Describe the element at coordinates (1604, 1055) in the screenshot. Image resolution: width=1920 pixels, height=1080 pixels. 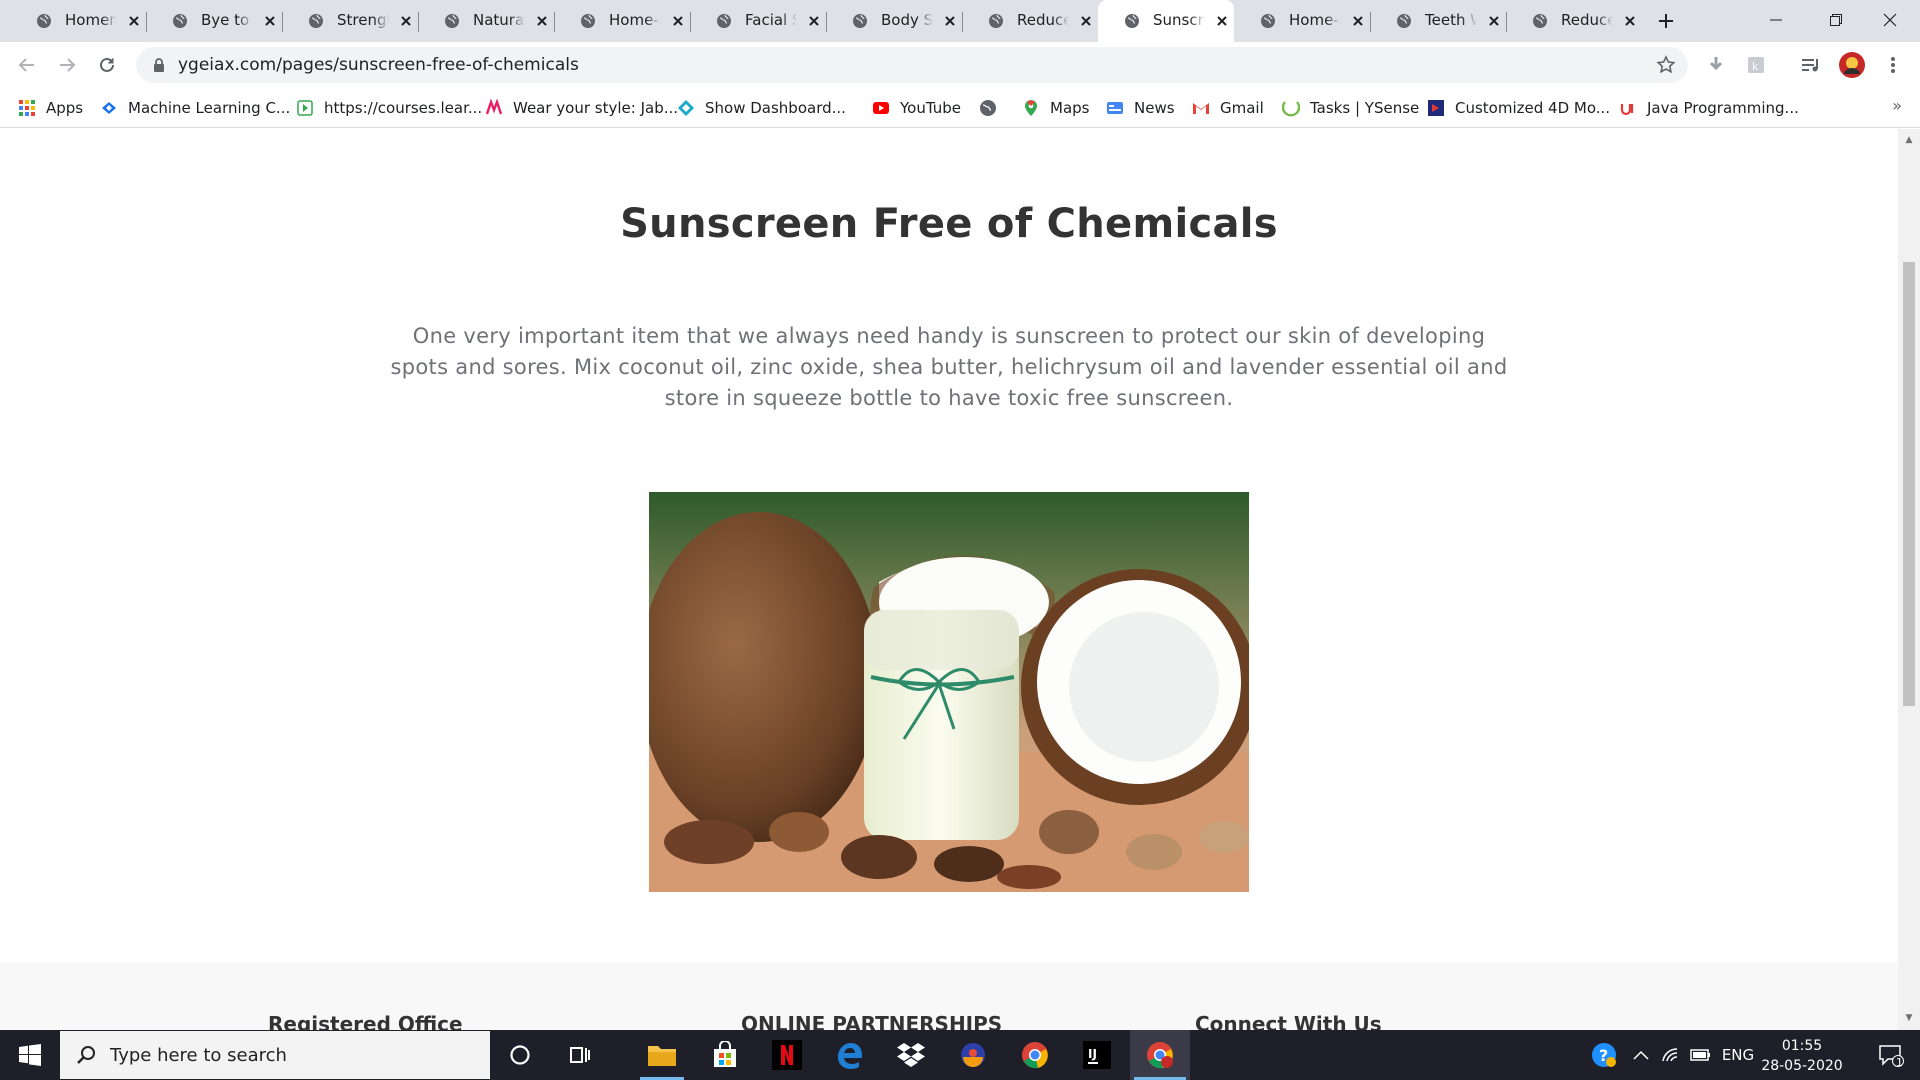
I see `help-icon: ?` at that location.